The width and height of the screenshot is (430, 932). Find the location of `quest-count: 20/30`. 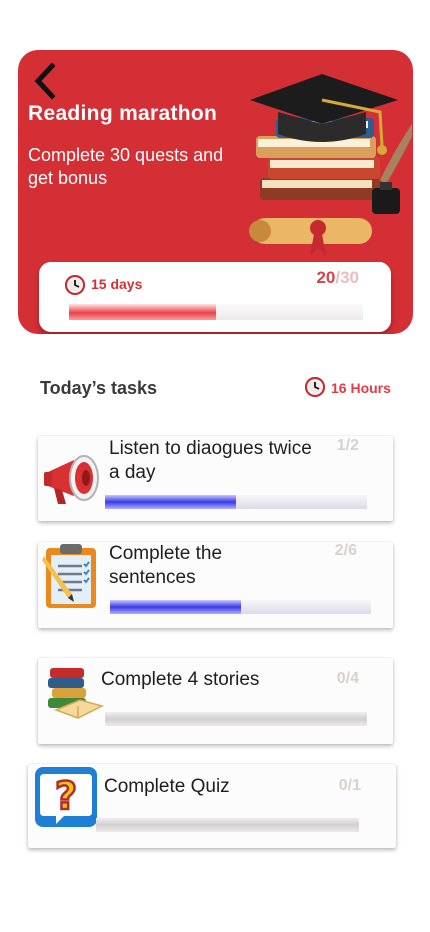

quest-count: 20/30 is located at coordinates (337, 278).